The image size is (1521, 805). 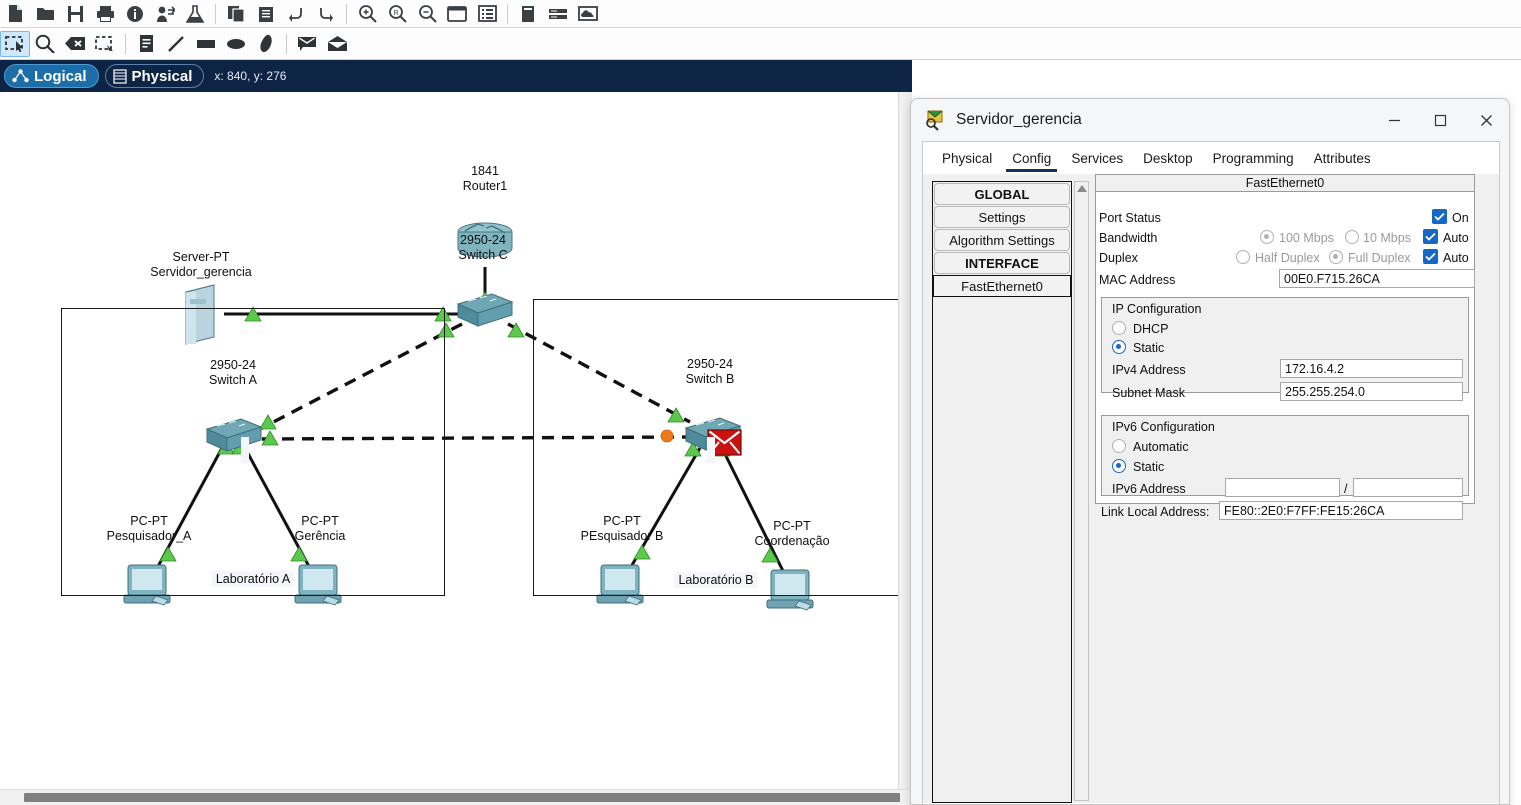 What do you see at coordinates (462, 797) in the screenshot?
I see `canvas-horizontal-scrollbar-thumb` at bounding box center [462, 797].